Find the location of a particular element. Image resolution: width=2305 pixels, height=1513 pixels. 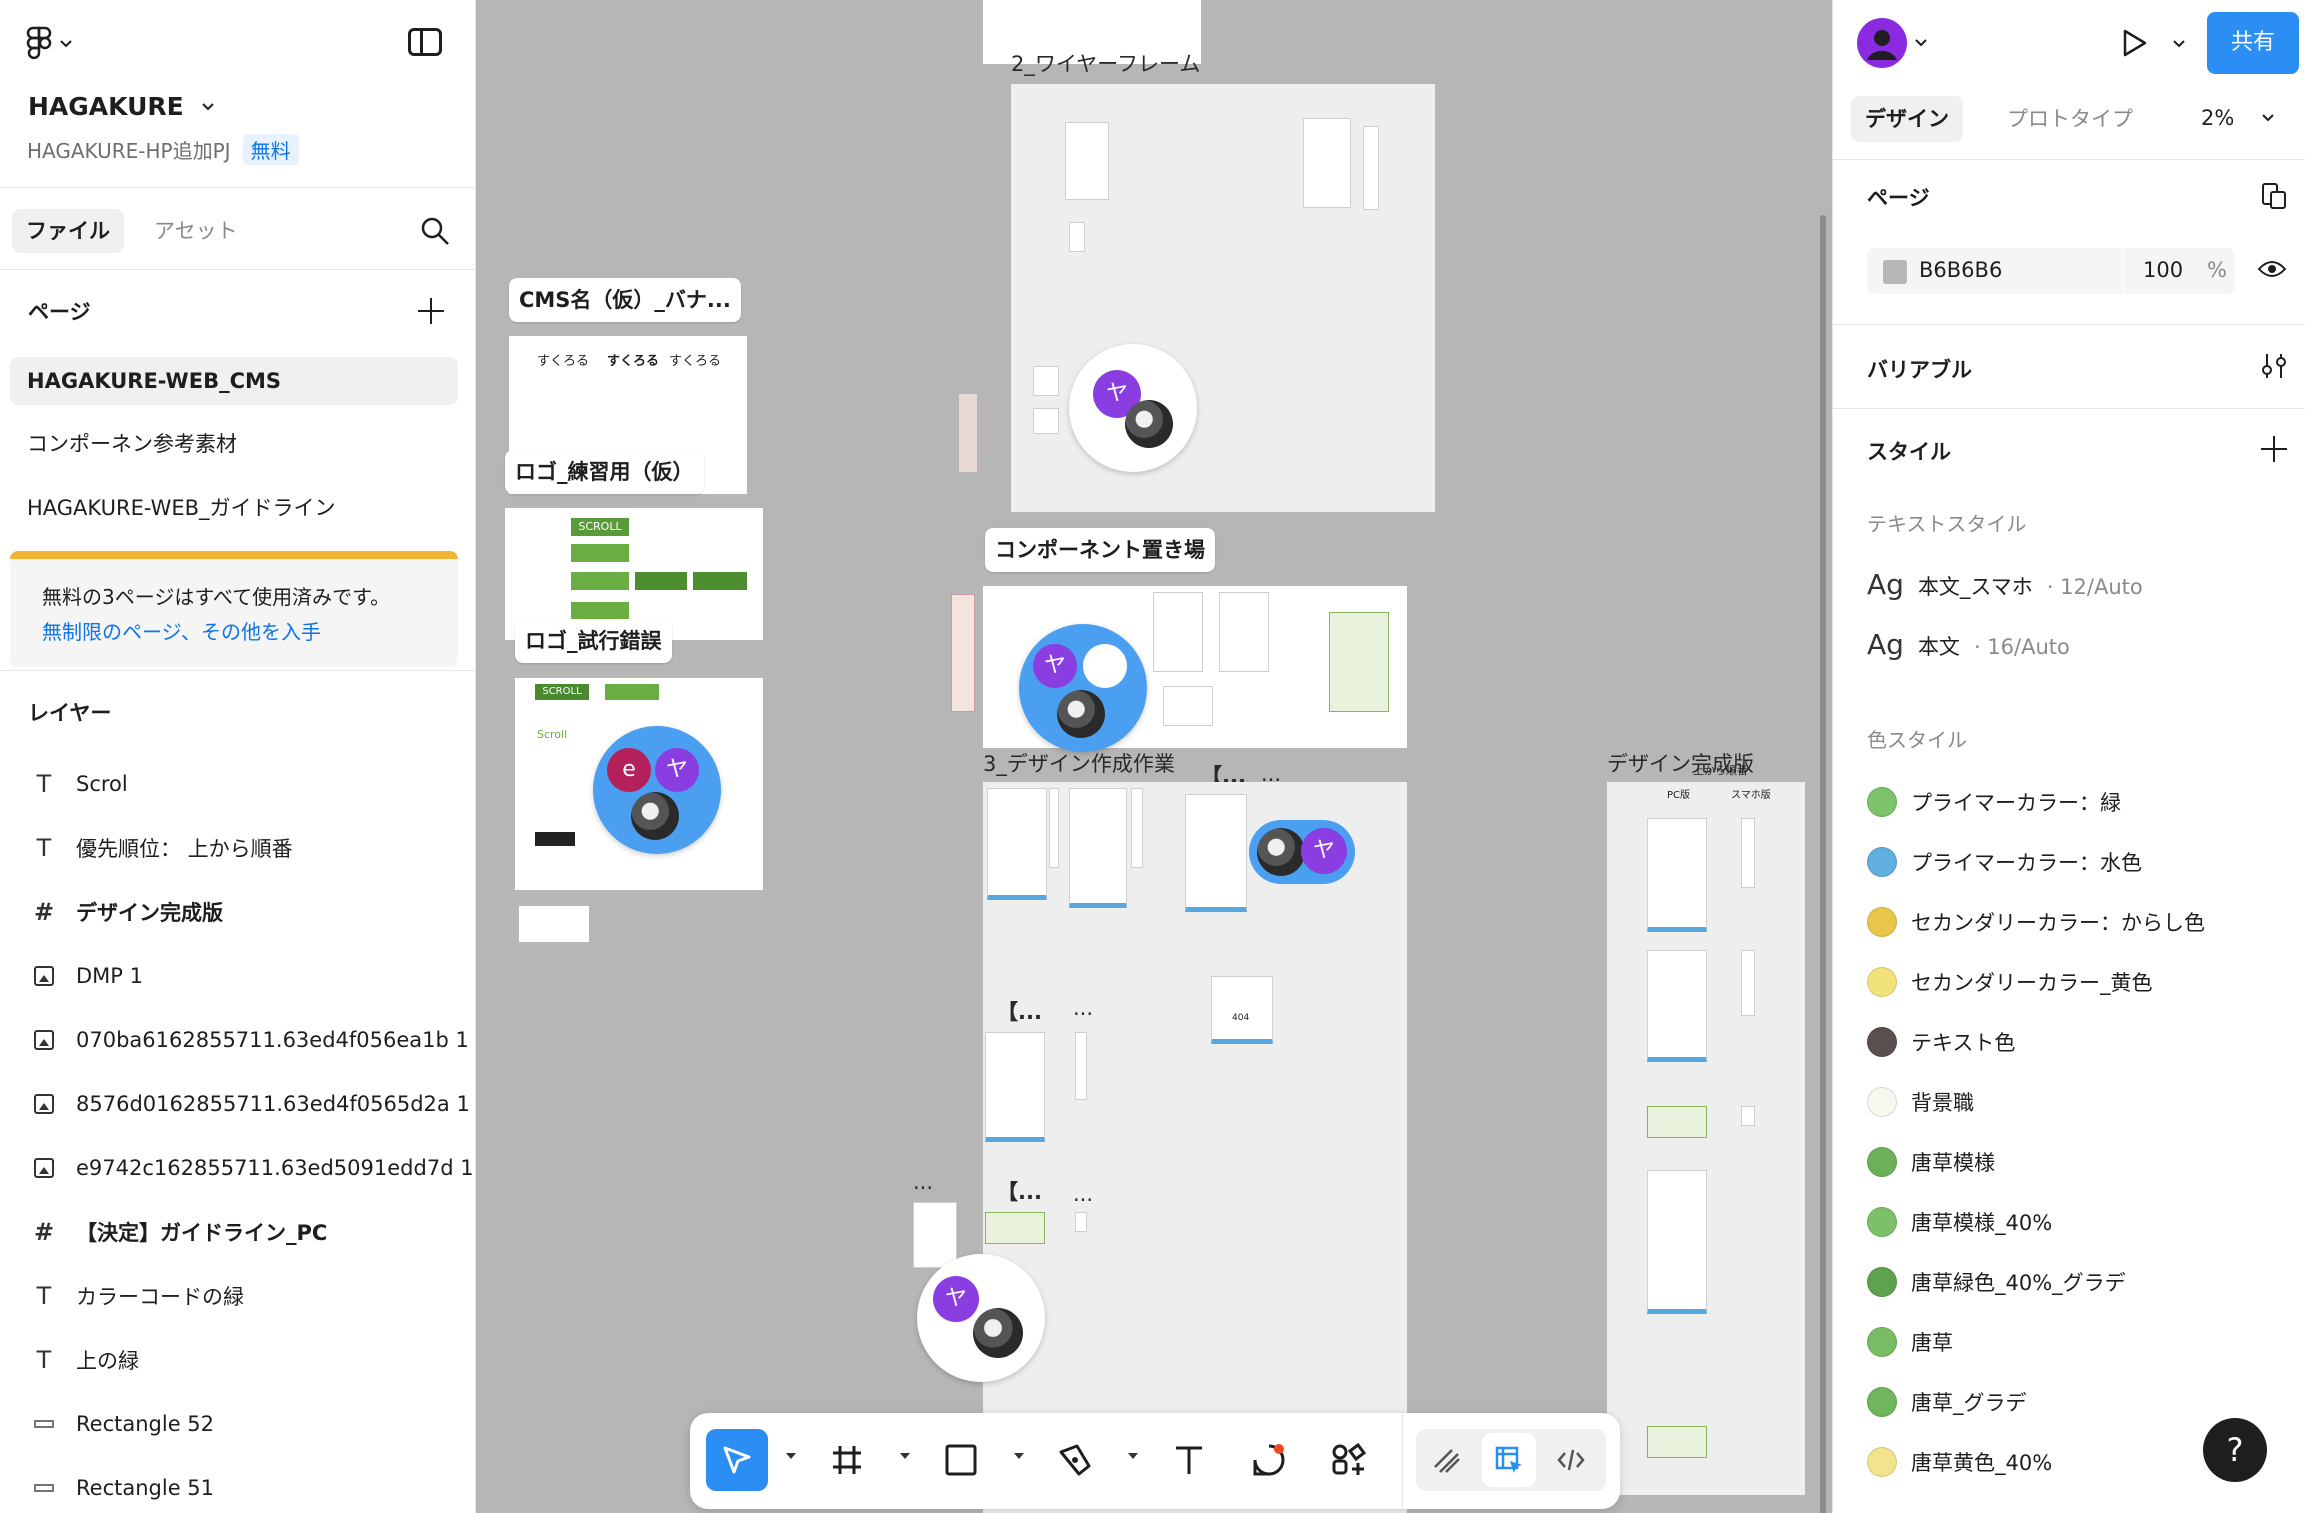

layer-item: DMP 1 is located at coordinates (86, 976).